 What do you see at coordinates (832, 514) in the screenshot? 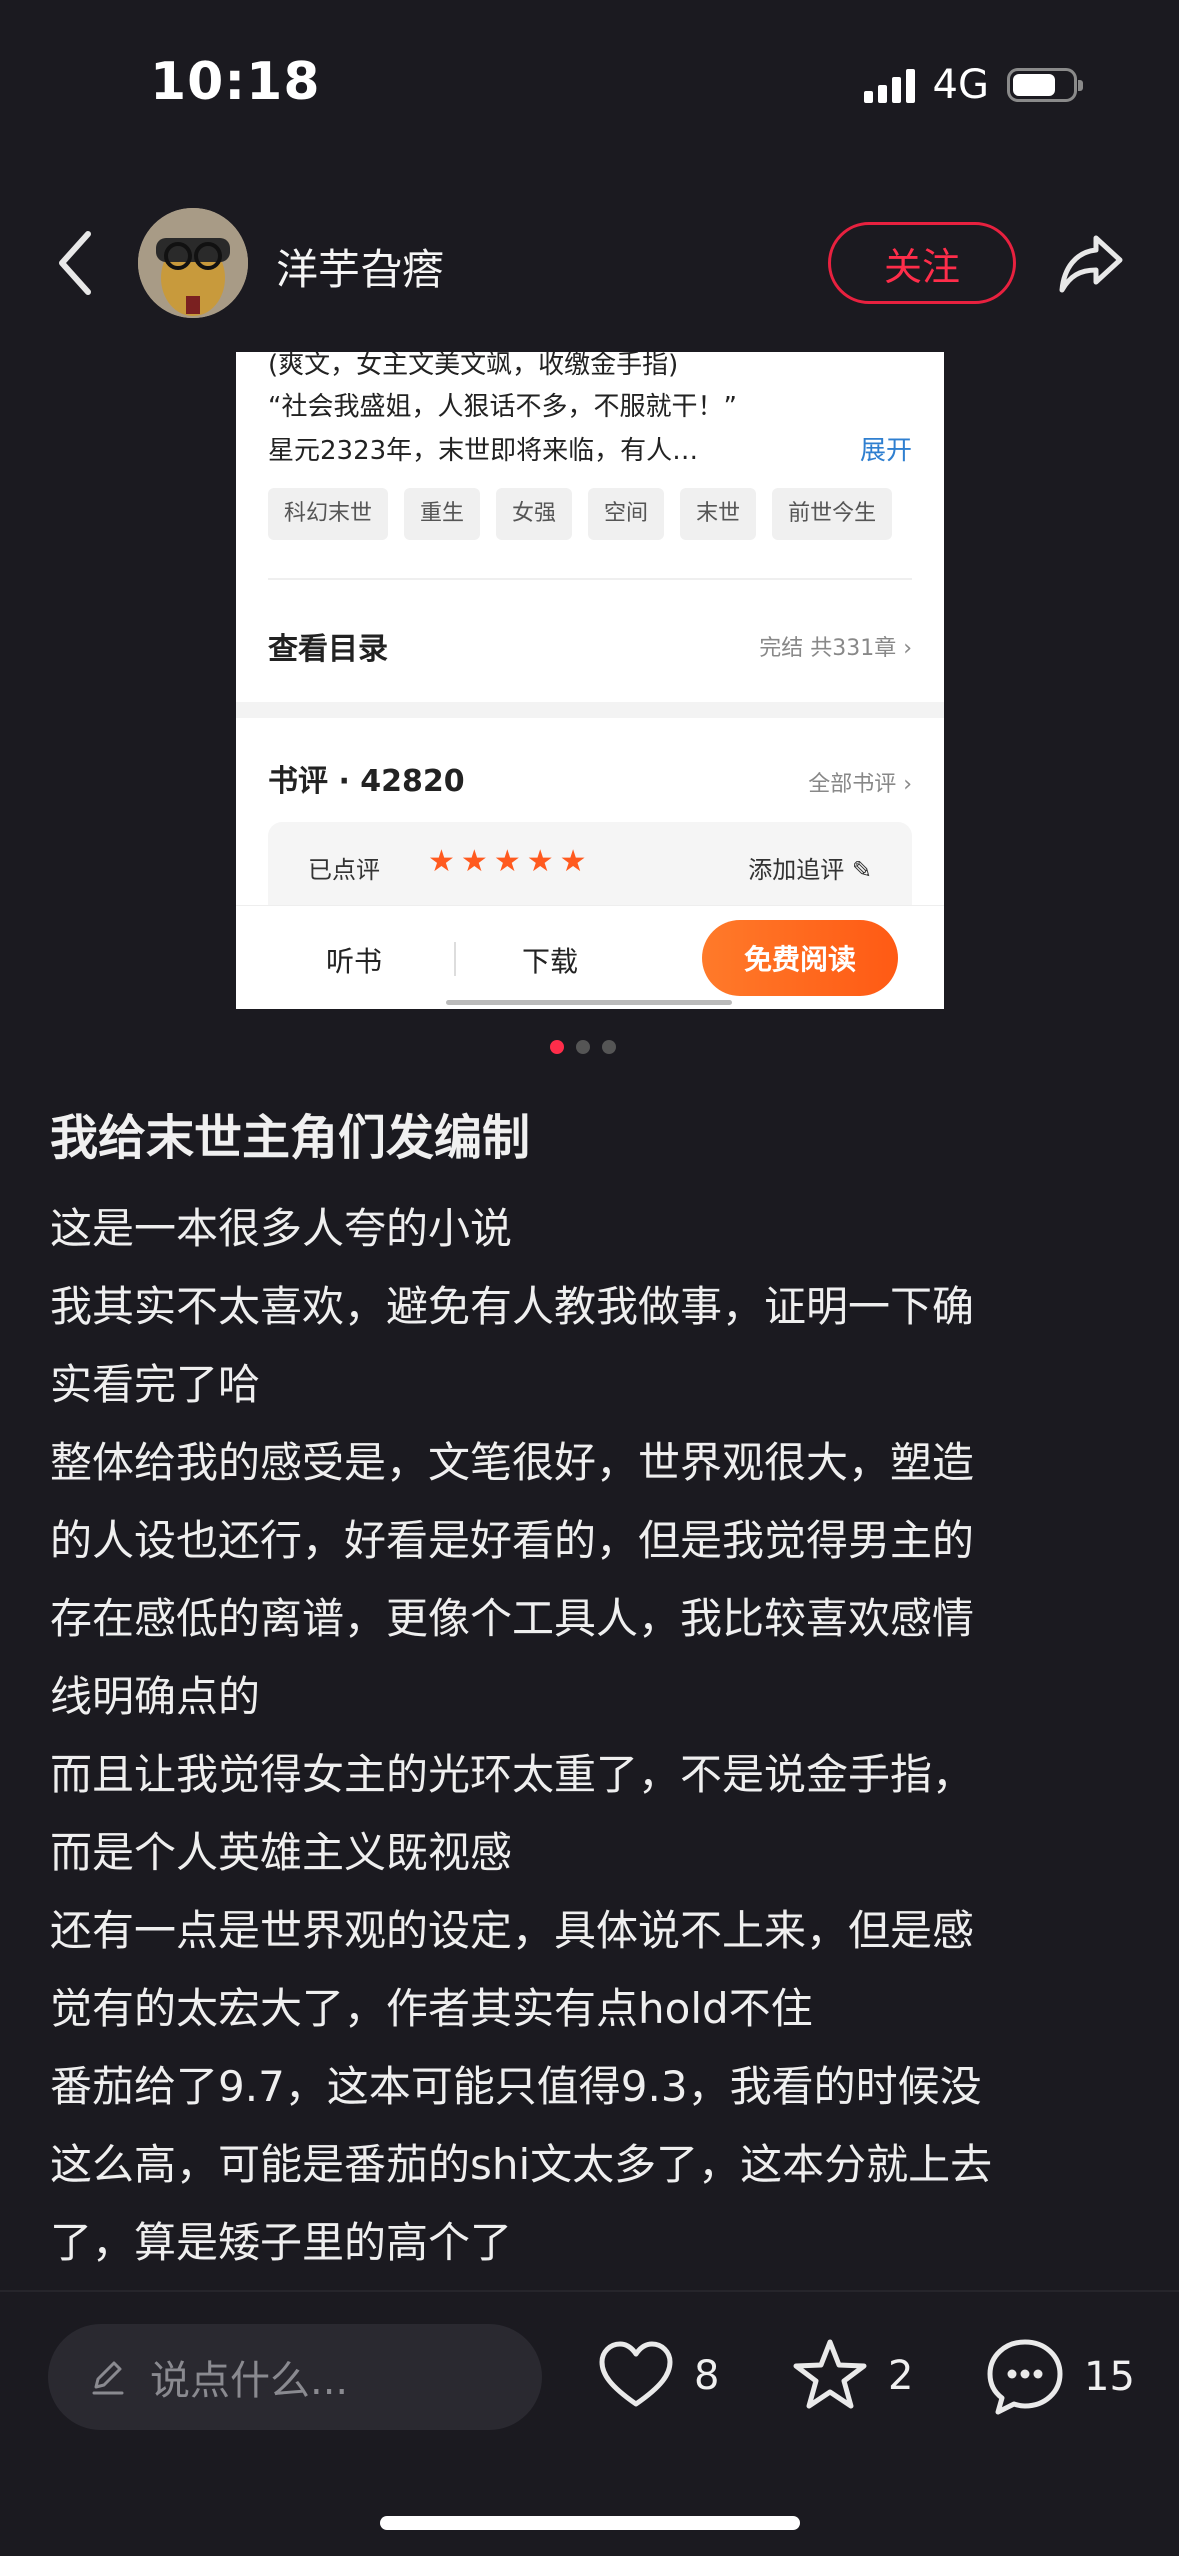
I see `tag: 前世今生` at bounding box center [832, 514].